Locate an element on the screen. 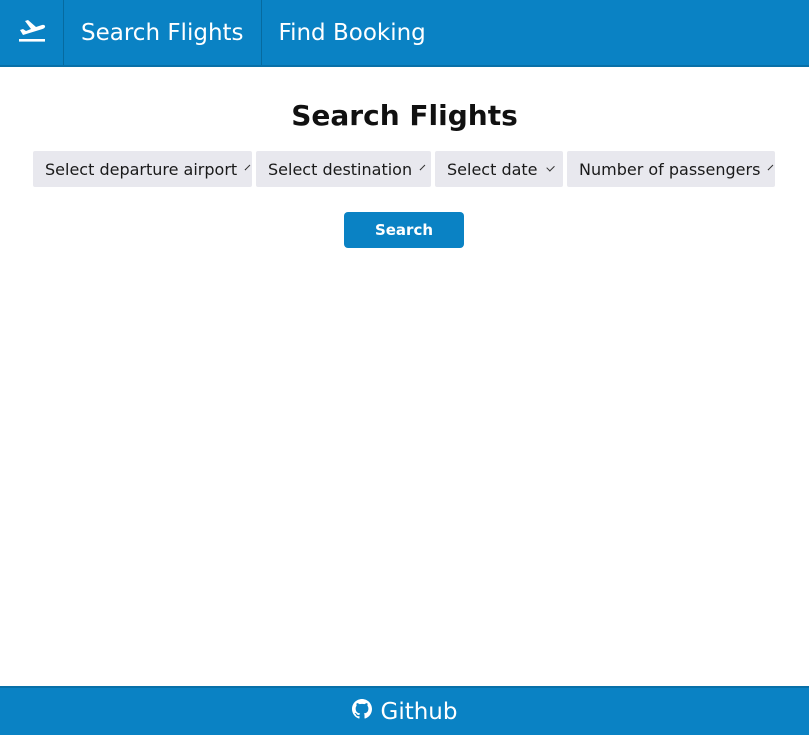 This screenshot has height=735, width=809. departure-airport-value: Select departure airport is located at coordinates (141, 169).